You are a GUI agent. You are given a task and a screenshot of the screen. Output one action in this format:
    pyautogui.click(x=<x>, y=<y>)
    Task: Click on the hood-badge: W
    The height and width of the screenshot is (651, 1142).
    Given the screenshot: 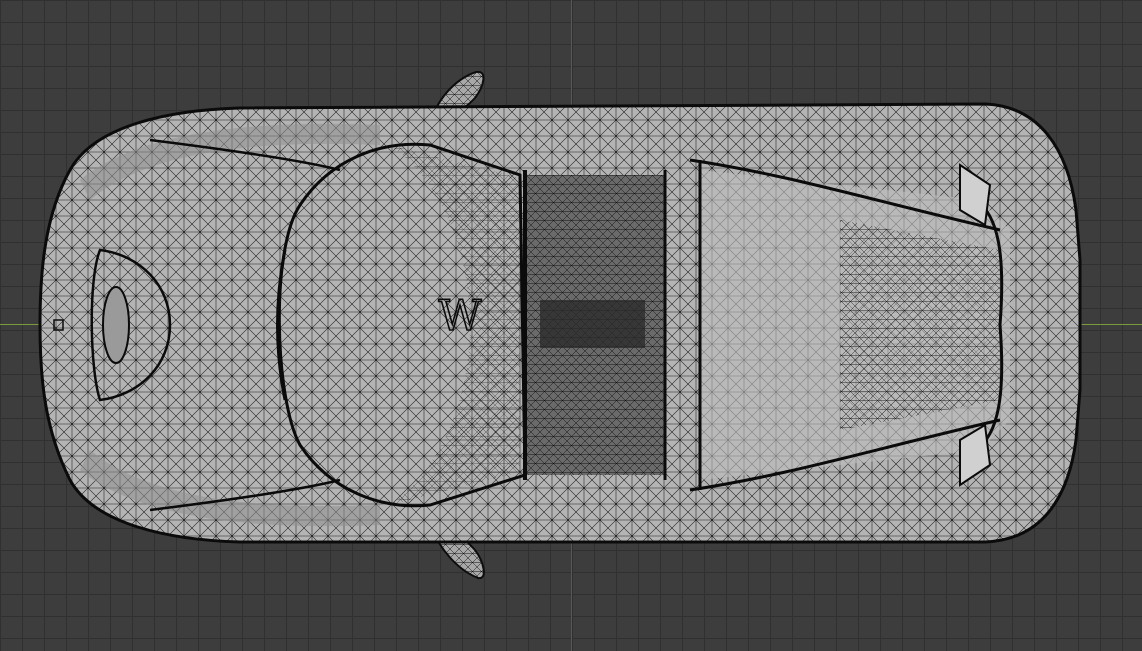 What is the action you would take?
    pyautogui.click(x=460, y=315)
    